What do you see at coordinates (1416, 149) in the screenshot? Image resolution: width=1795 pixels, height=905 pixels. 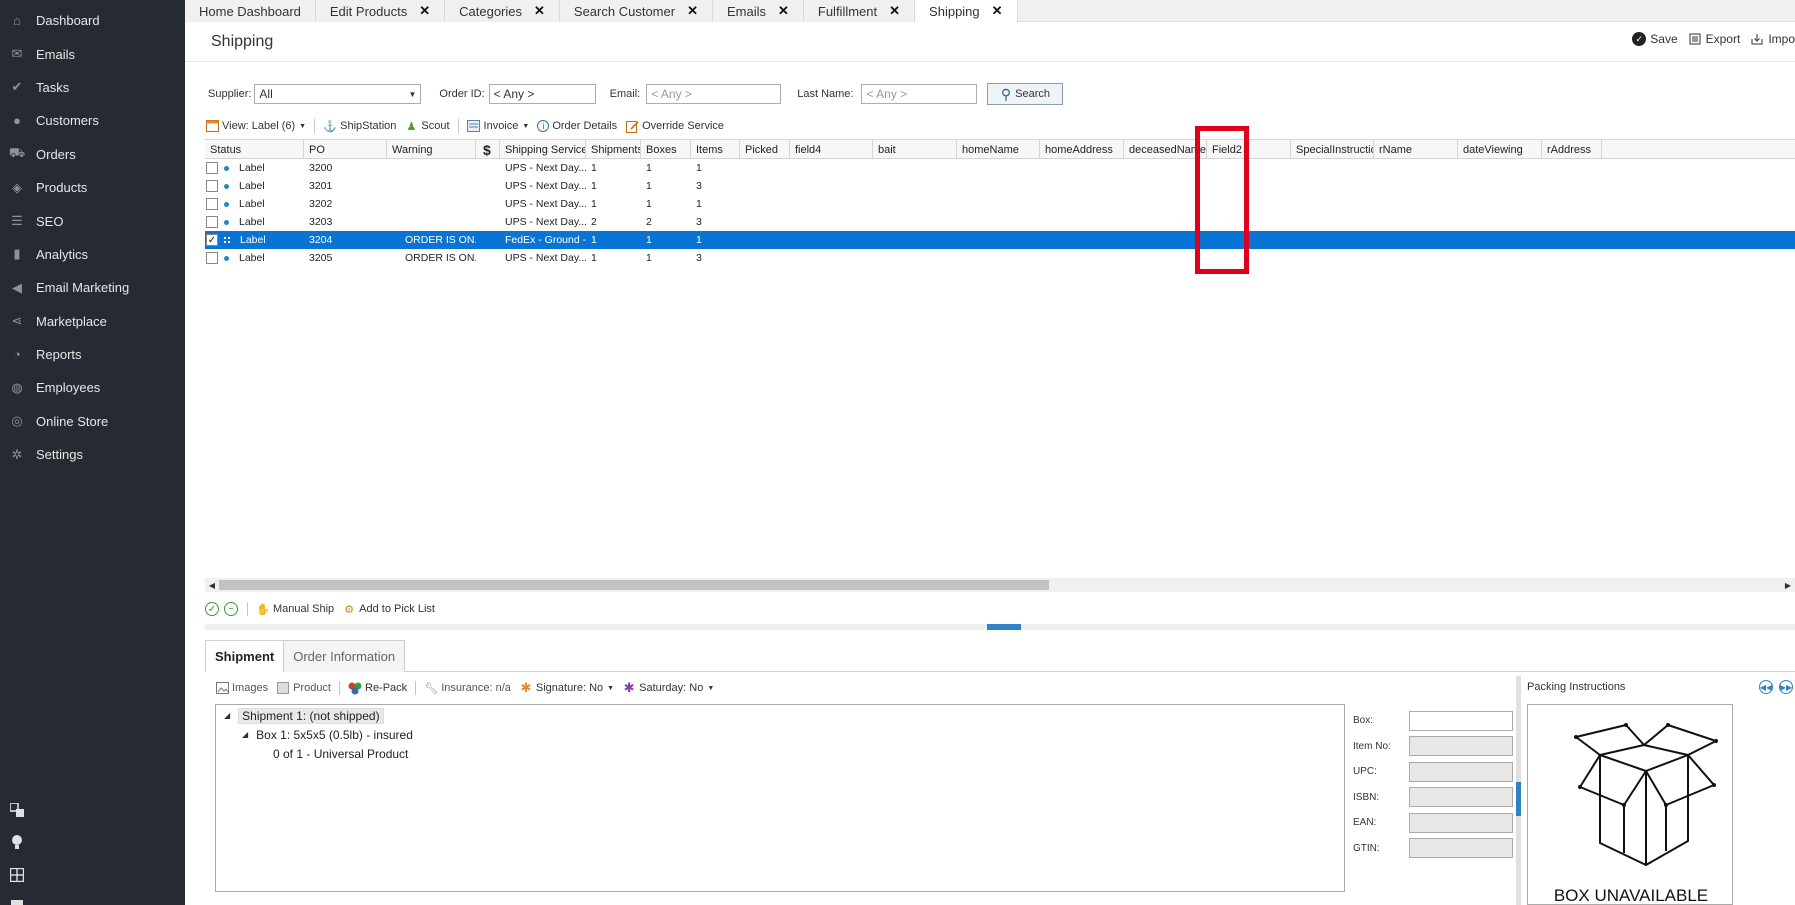 I see `column-header-rname: rName` at bounding box center [1416, 149].